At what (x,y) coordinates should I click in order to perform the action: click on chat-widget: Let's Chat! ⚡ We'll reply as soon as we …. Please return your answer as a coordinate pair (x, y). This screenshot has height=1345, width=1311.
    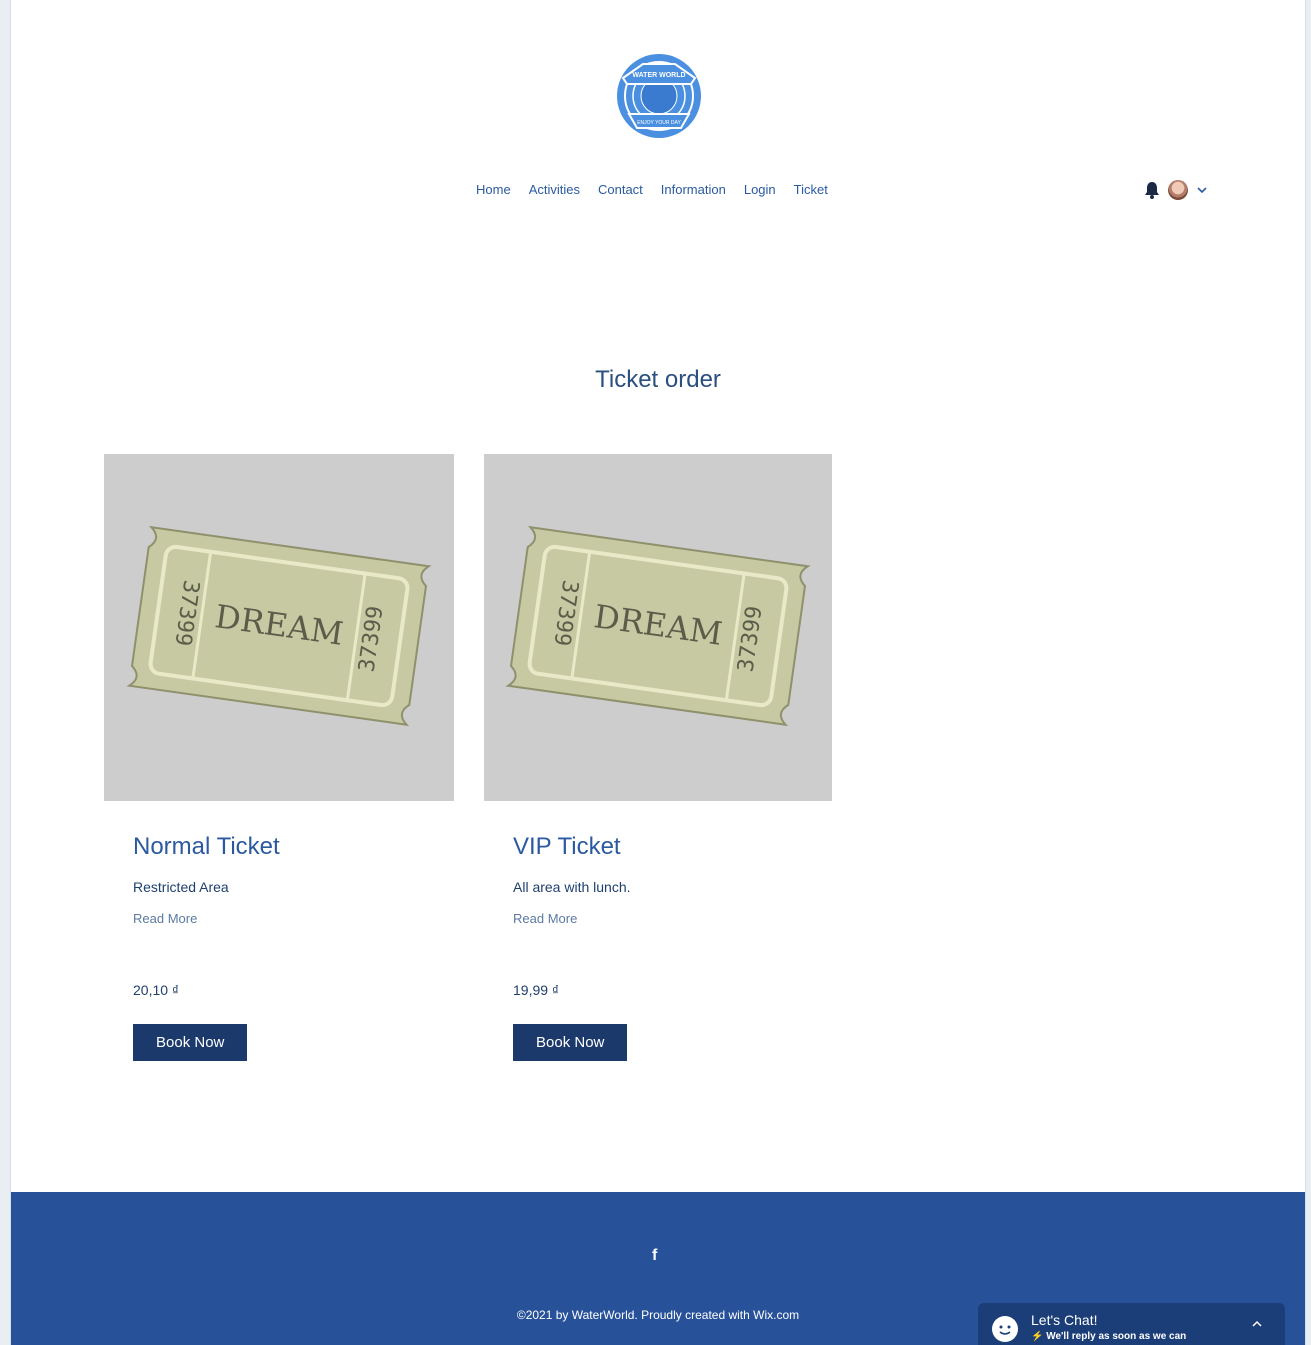
    Looking at the image, I should click on (1131, 1324).